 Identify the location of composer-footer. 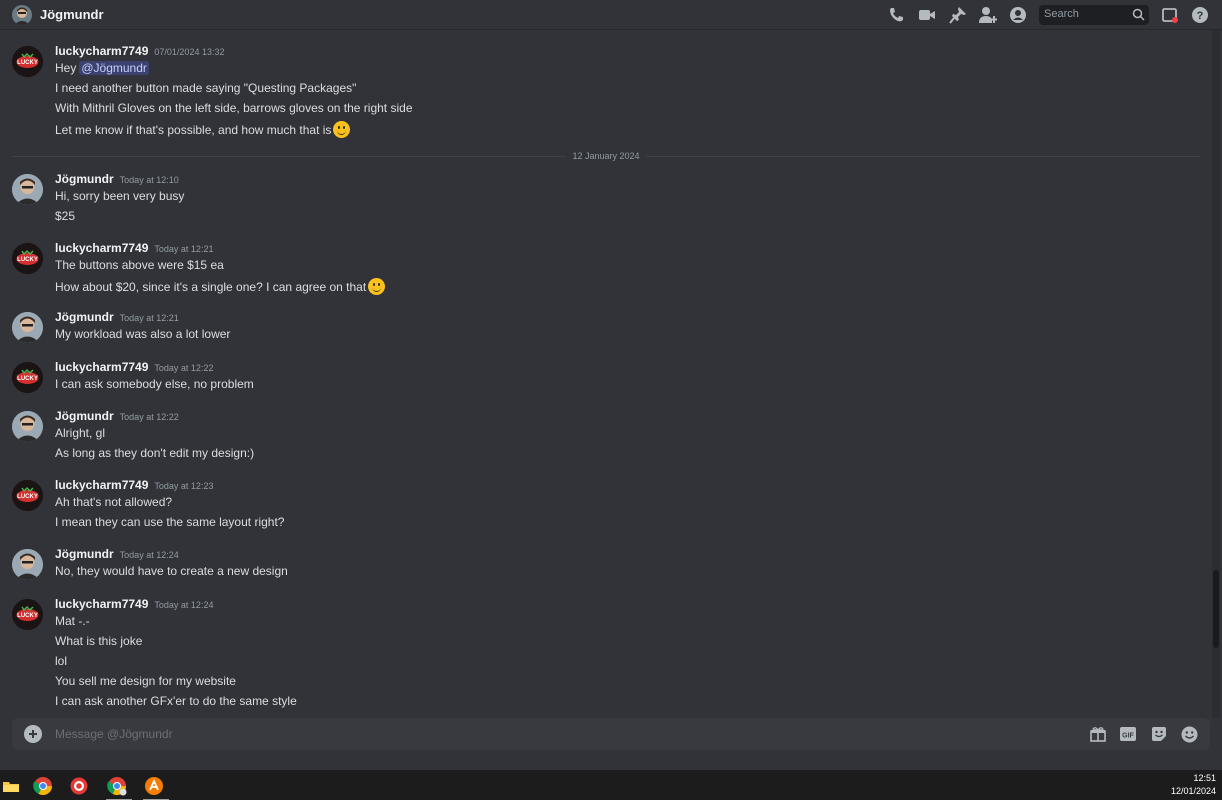
(611, 760).